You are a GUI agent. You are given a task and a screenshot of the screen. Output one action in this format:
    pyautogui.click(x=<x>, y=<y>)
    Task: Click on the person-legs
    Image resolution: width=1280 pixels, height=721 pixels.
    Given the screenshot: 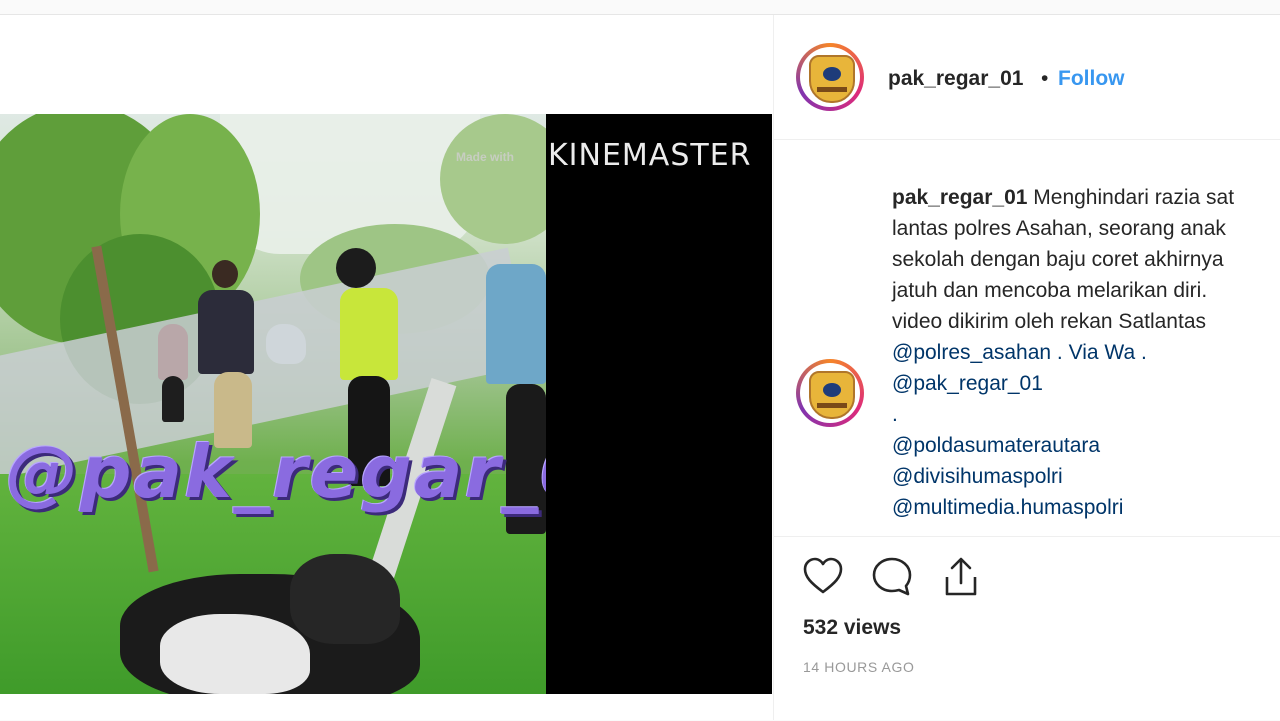 What is the action you would take?
    pyautogui.click(x=173, y=399)
    